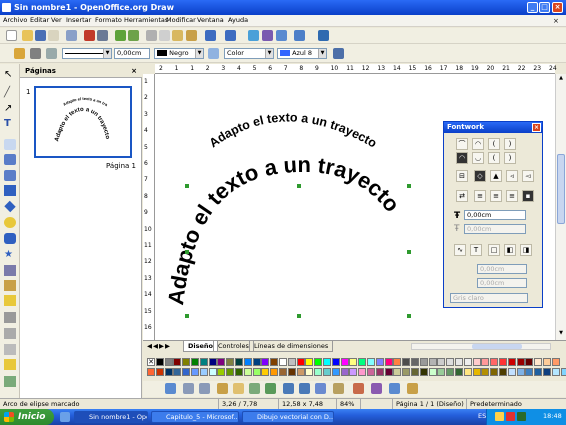 The height and width of the screenshot is (425, 566). Describe the element at coordinates (528, 196) in the screenshot. I see `autosize-text-icon: ▪` at that location.